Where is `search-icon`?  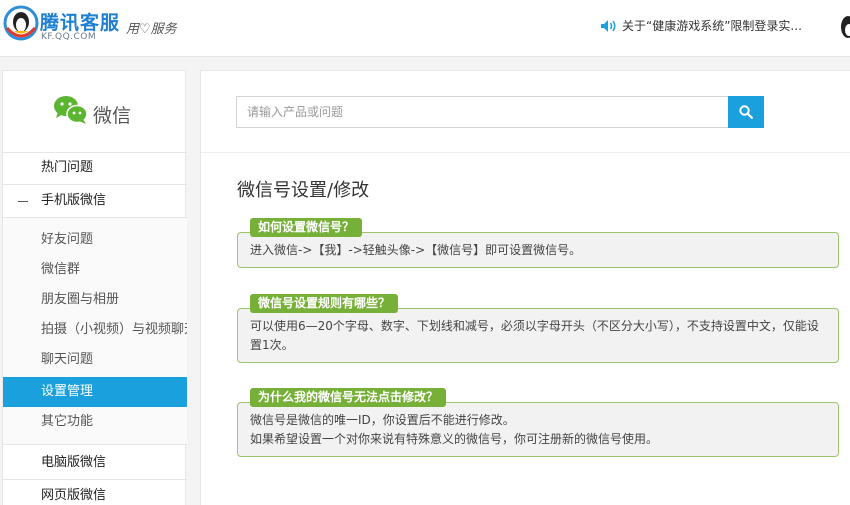 search-icon is located at coordinates (746, 112).